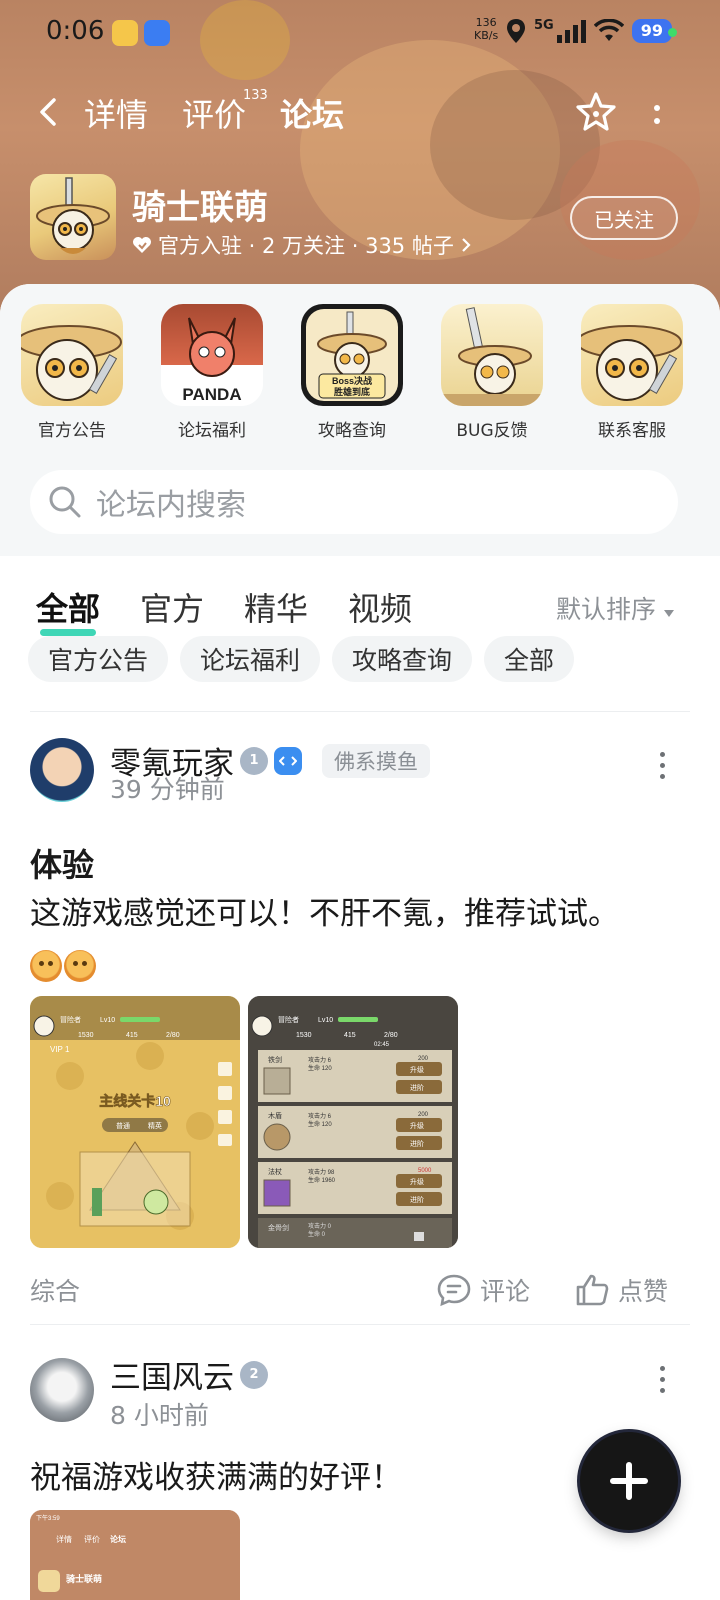  I want to click on svg-text: Boss决战, so click(352, 380).